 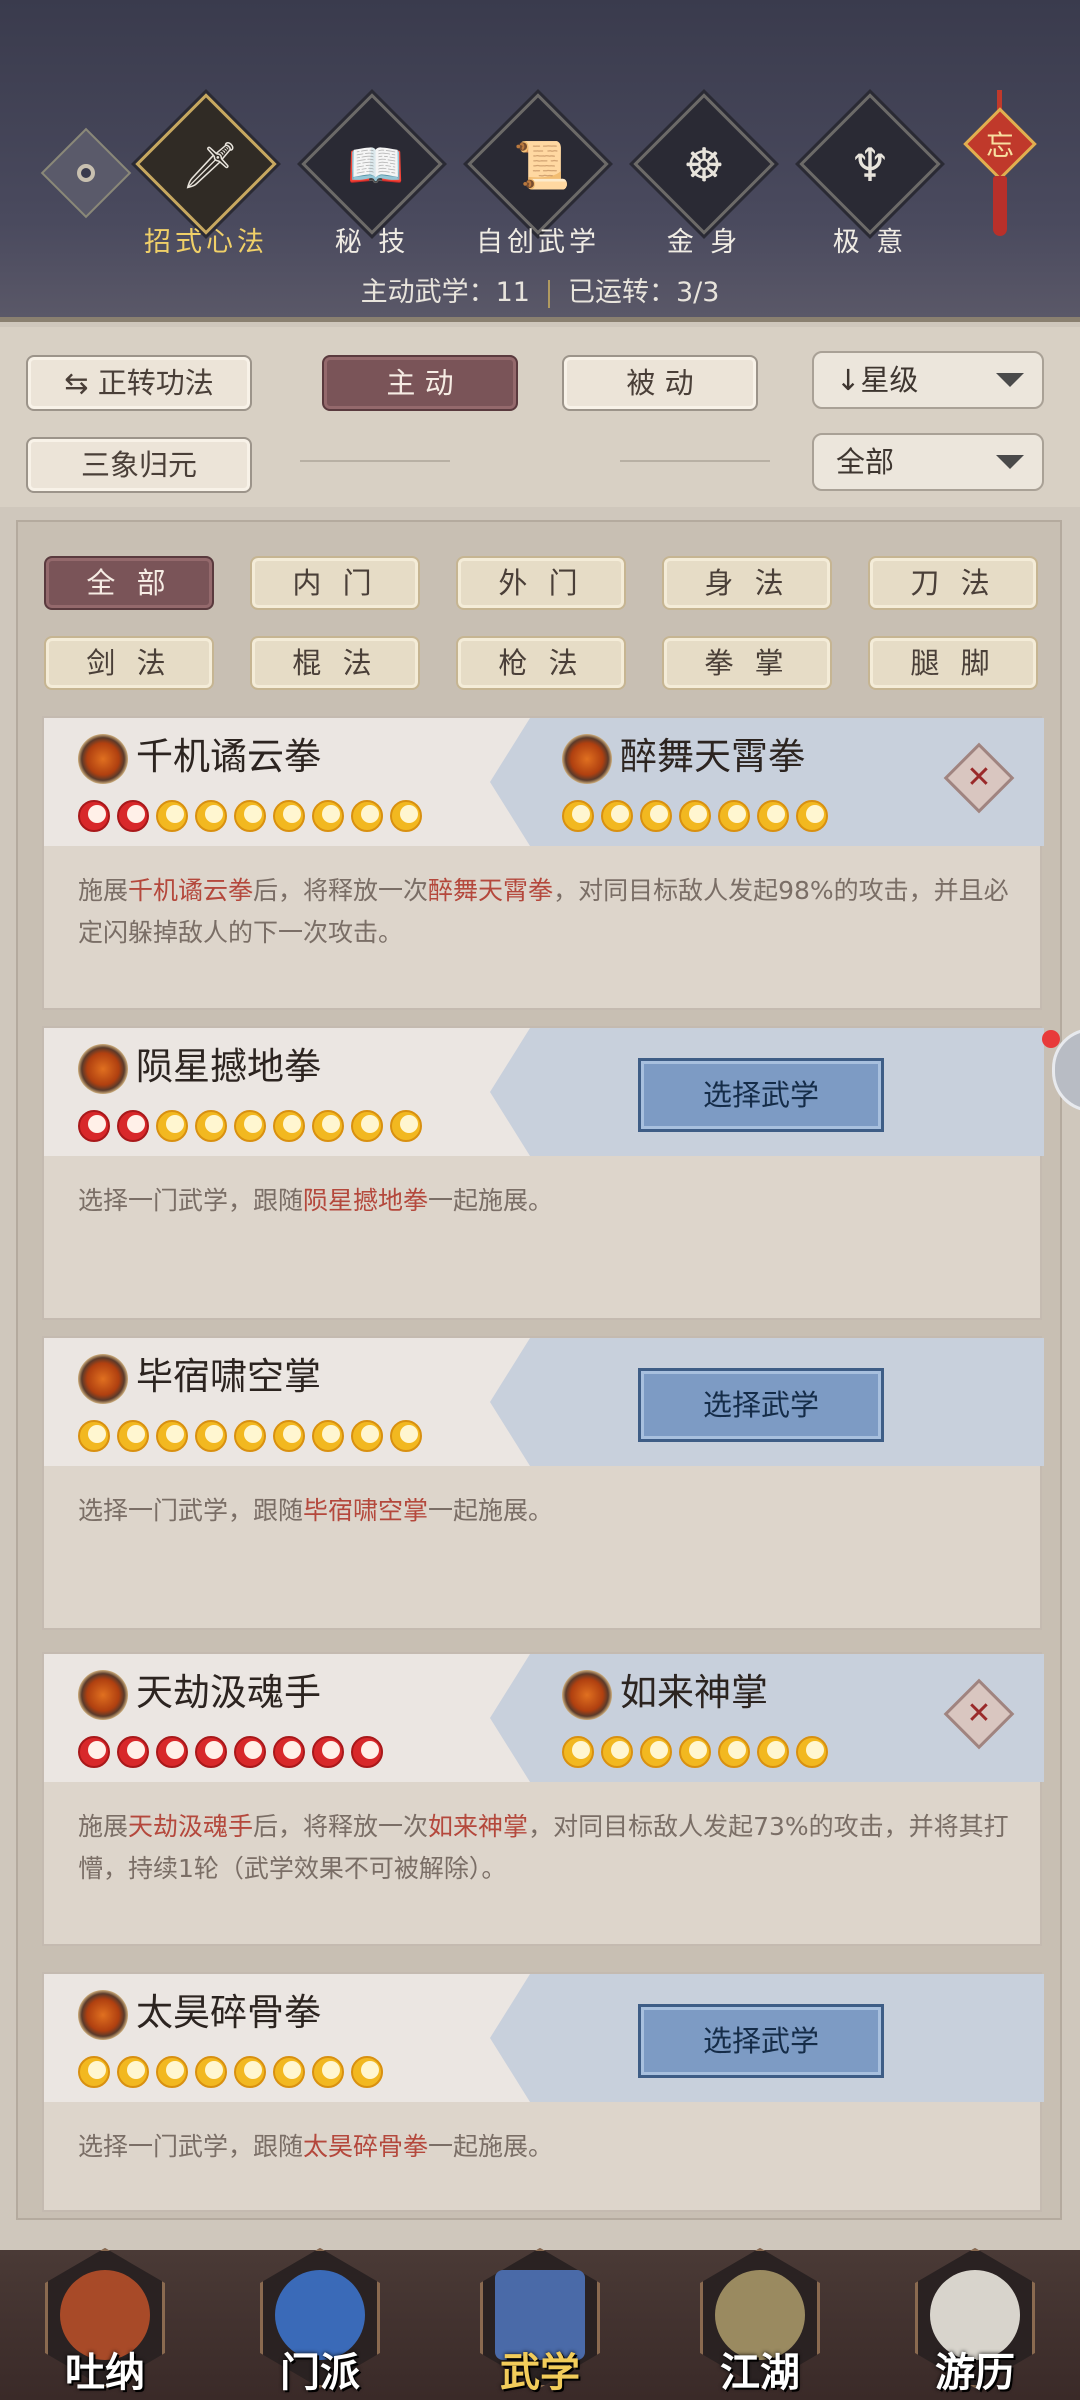 What do you see at coordinates (376, 165) in the screenshot?
I see `scroll-book-icon: 📖` at bounding box center [376, 165].